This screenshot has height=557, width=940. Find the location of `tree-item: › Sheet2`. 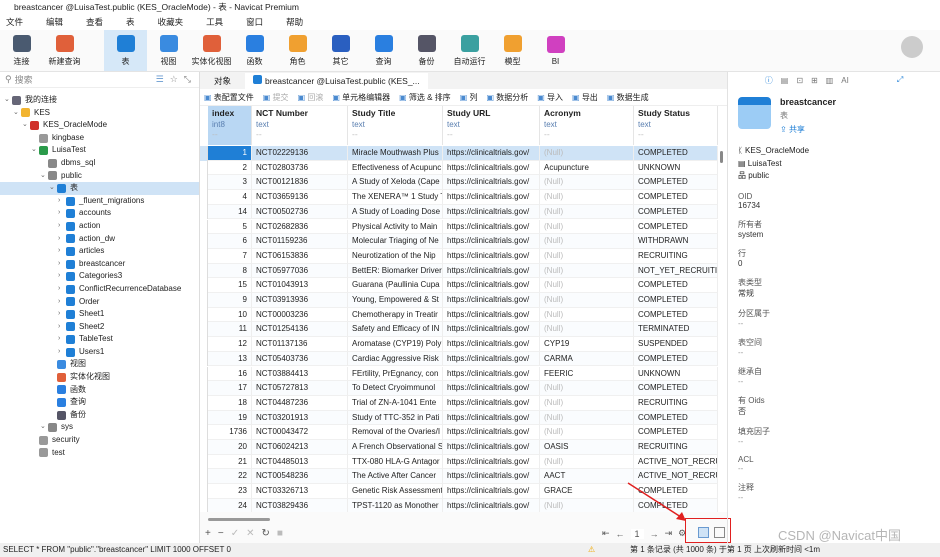

tree-item: › Sheet2 is located at coordinates (99, 327).